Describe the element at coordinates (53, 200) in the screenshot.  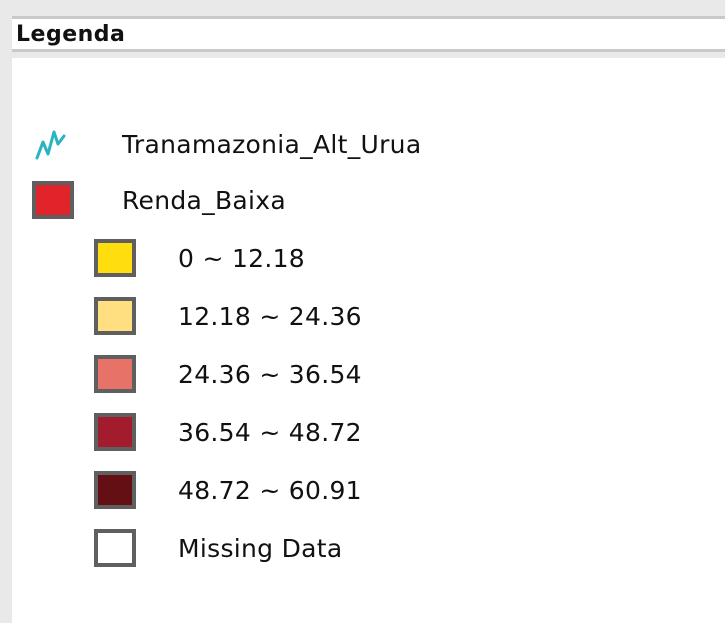
I see `polygon-layer-icon` at that location.